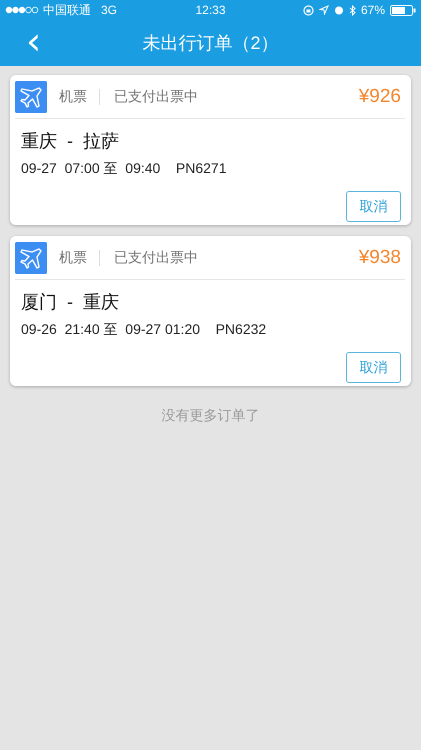 The width and height of the screenshot is (421, 750). Describe the element at coordinates (22, 10) in the screenshot. I see `signal-icon` at that location.